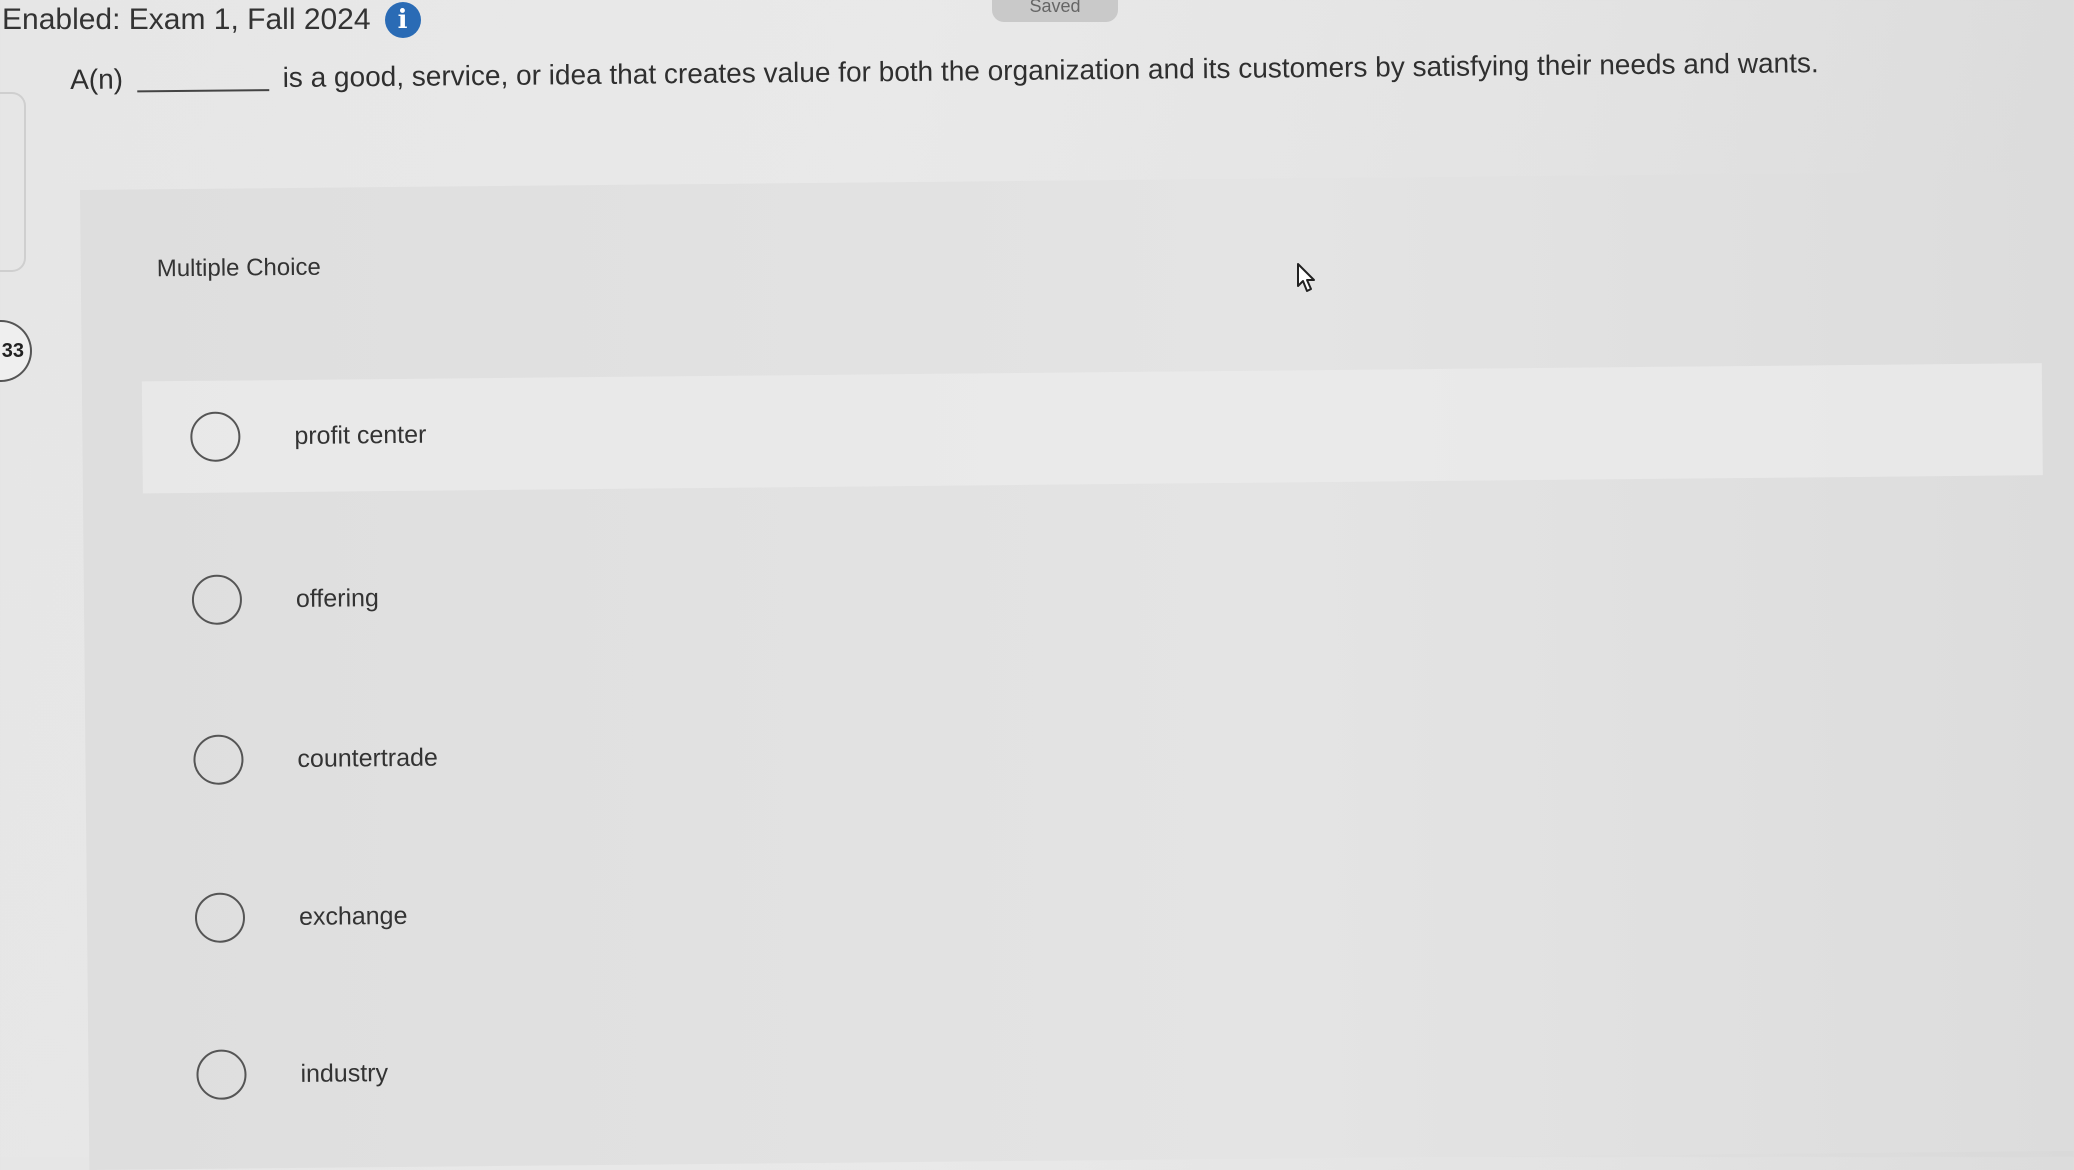 Image resolution: width=2074 pixels, height=1170 pixels. Describe the element at coordinates (1306, 277) in the screenshot. I see `mouse-cursor-icon` at that location.